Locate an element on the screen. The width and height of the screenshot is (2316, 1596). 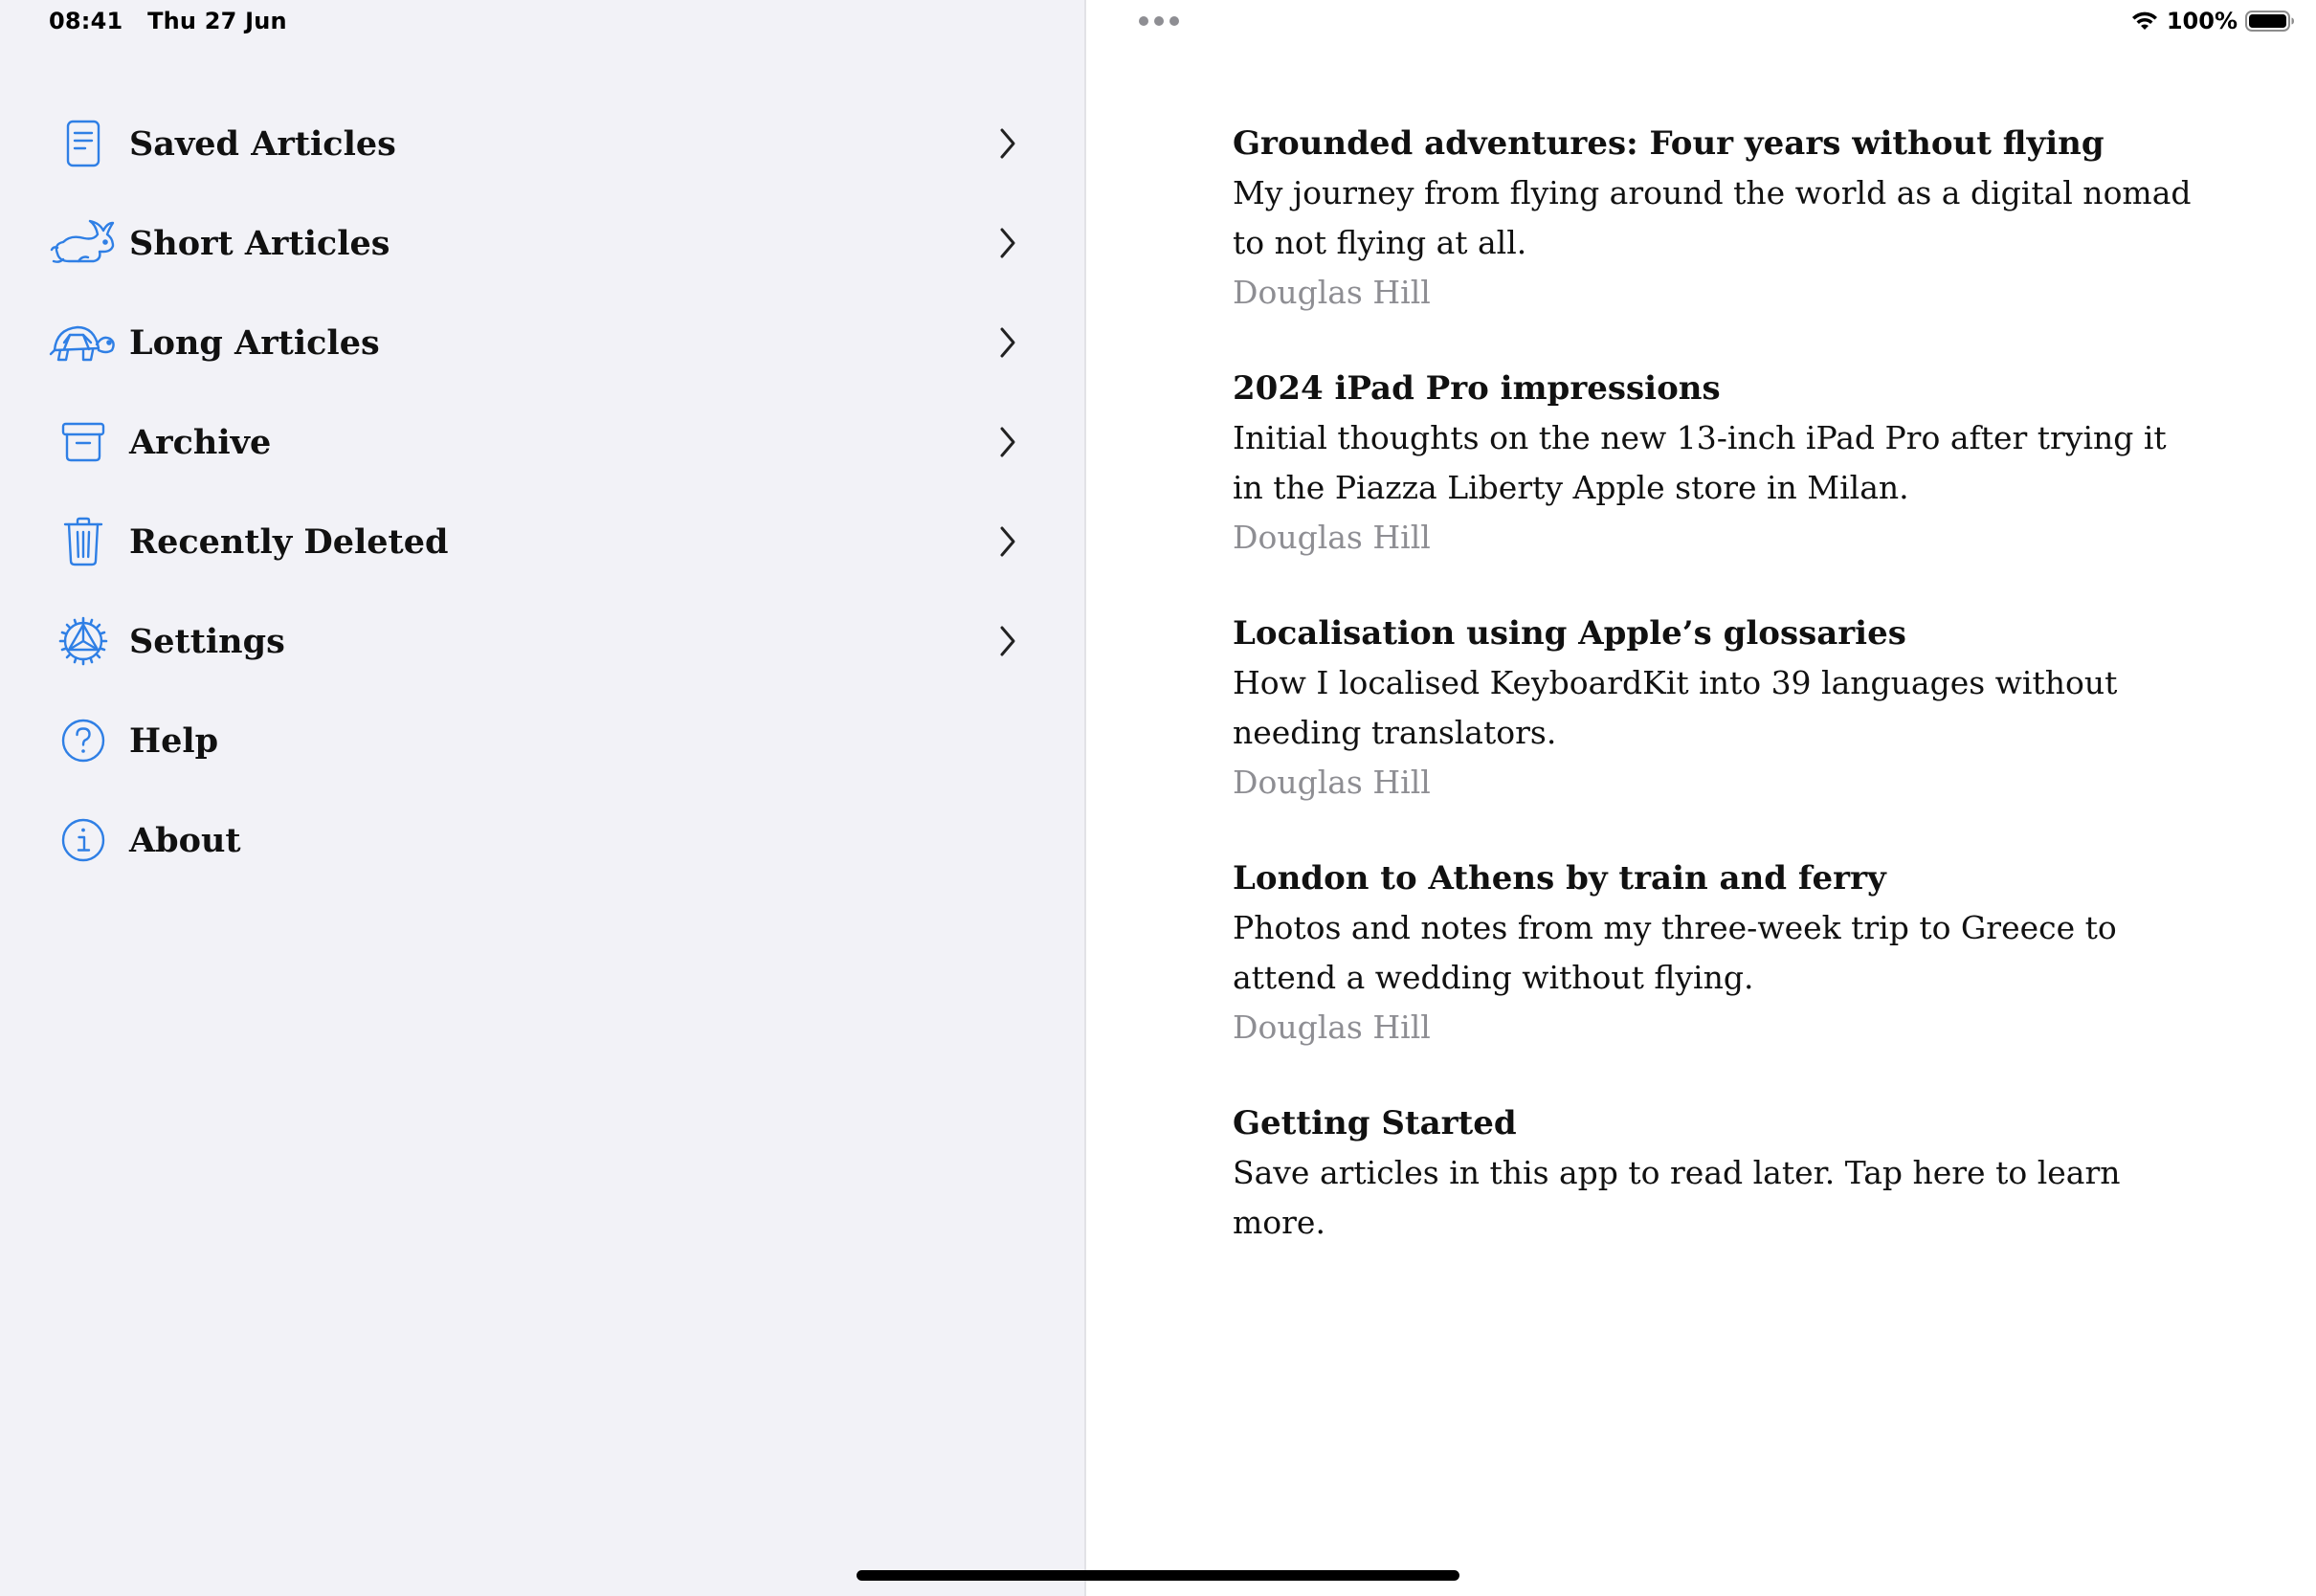
sidebar-item-long-articles: Long Articles is located at coordinates (543, 343).